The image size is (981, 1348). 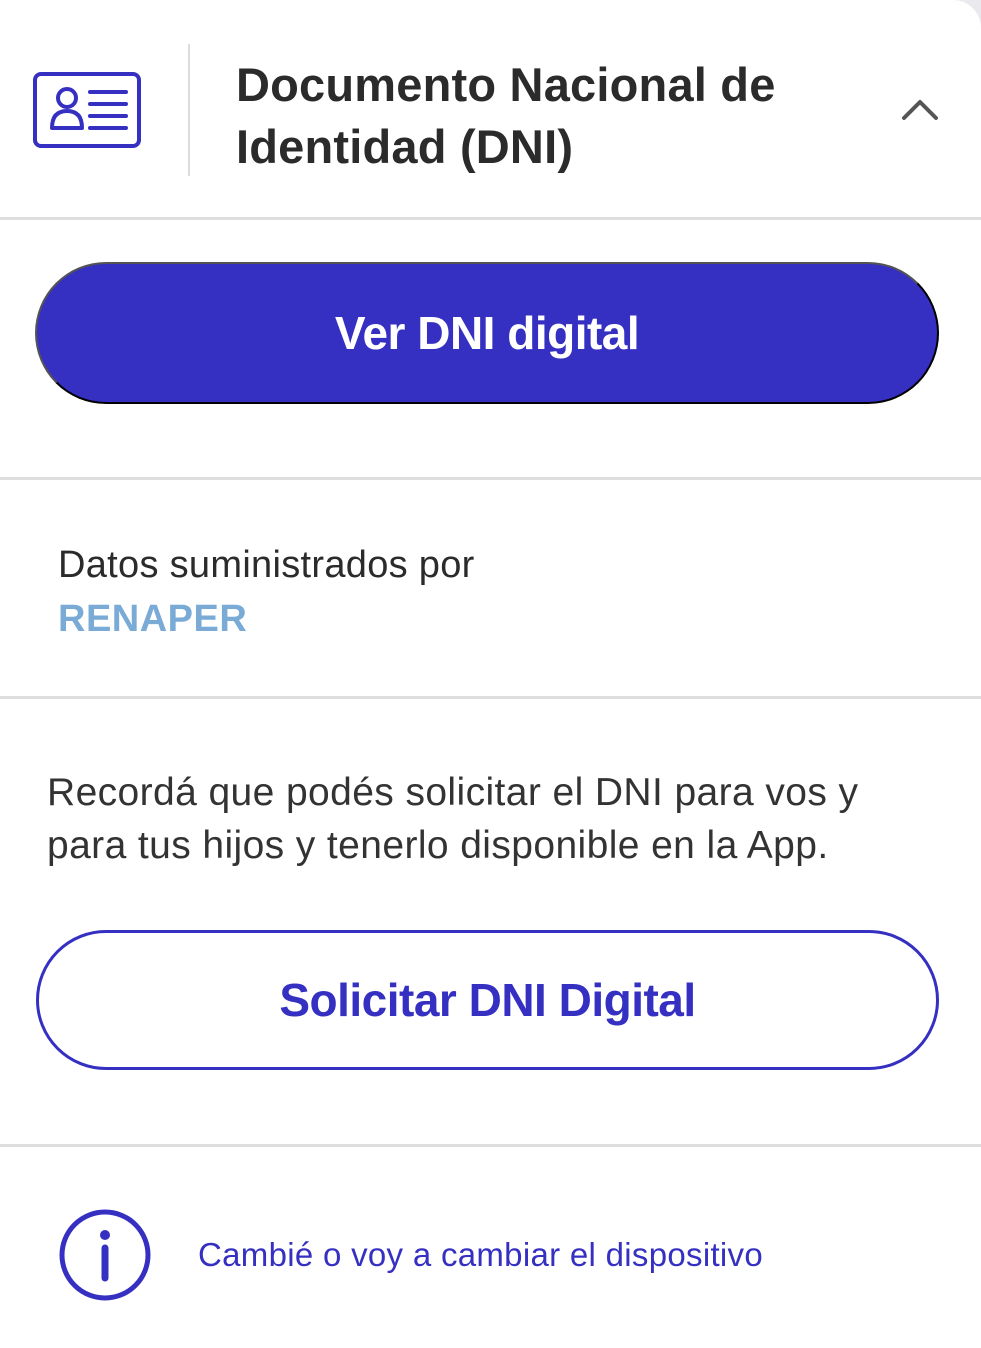 I want to click on device-change-row: Cambié o voy a cambiar el dispositivo, so click(x=490, y=1249).